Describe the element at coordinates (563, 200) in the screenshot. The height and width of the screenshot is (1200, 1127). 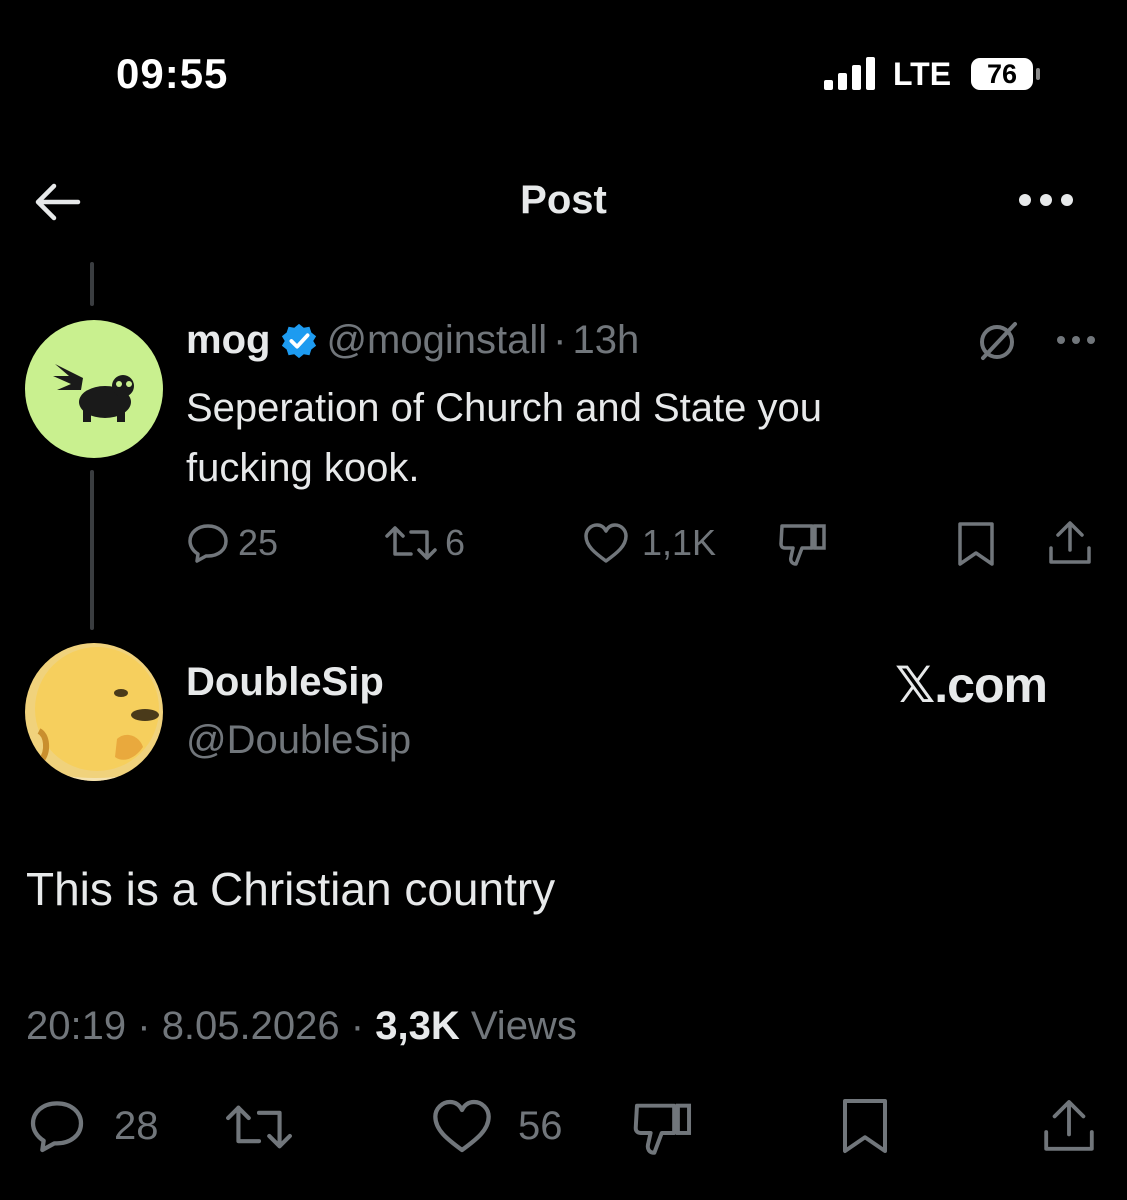
I see `page-title: Post` at that location.